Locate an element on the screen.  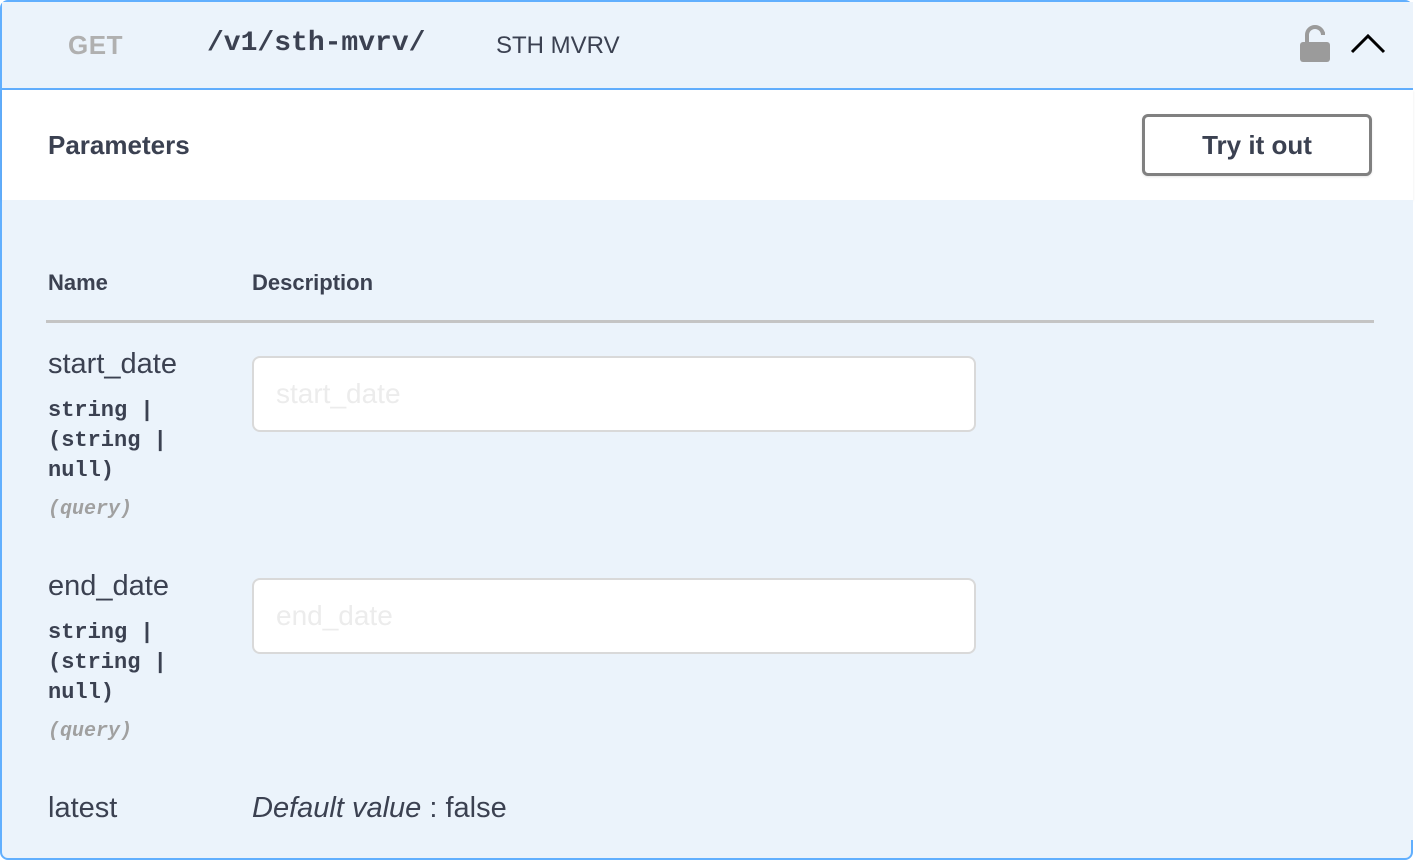
header-divider is located at coordinates (710, 321).